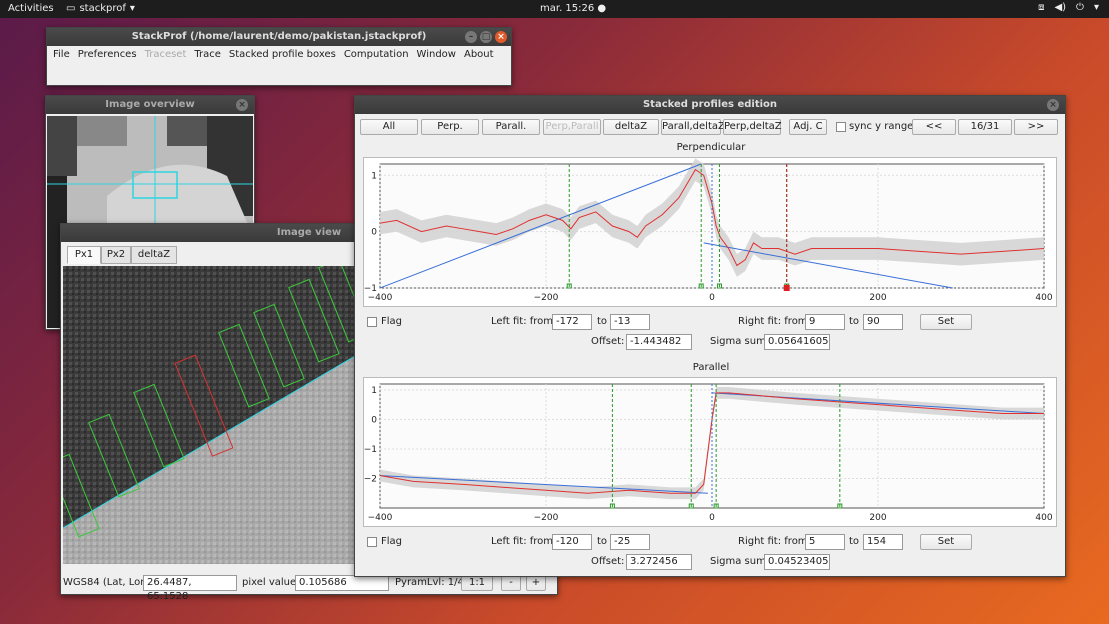 The width and height of the screenshot is (1109, 624). Describe the element at coordinates (309, 232) in the screenshot. I see `image-view-title: Image view` at that location.